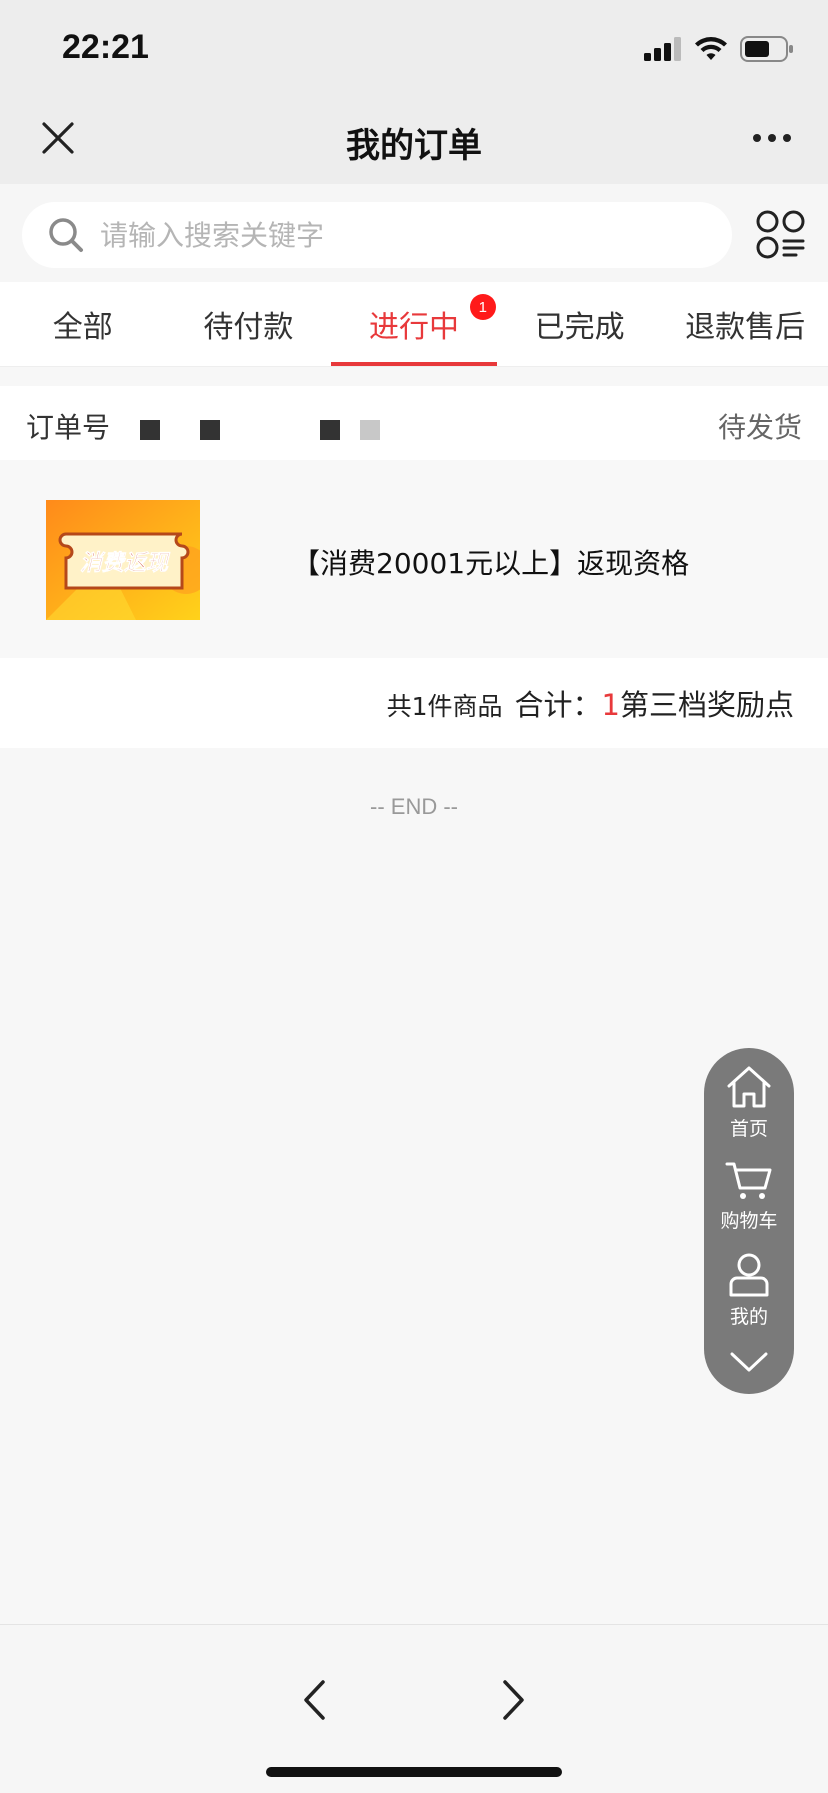 This screenshot has height=1793, width=828. I want to click on tab-label: 全部, so click(82, 327).